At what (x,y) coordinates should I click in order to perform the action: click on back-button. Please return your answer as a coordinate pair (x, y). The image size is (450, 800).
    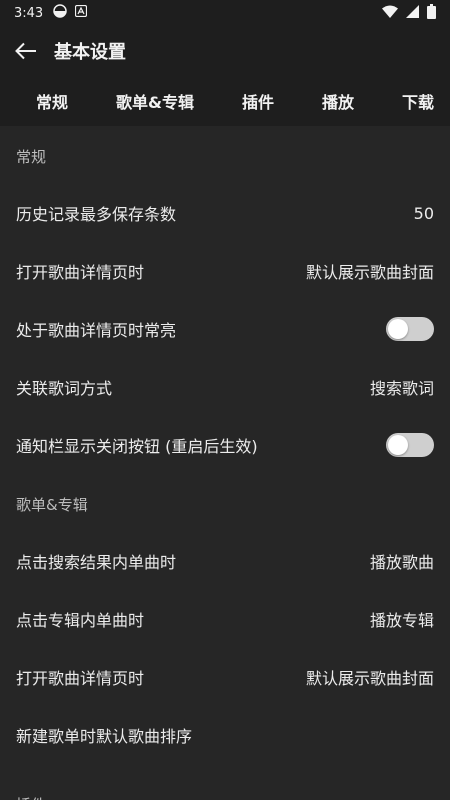
    Looking at the image, I should click on (26, 51).